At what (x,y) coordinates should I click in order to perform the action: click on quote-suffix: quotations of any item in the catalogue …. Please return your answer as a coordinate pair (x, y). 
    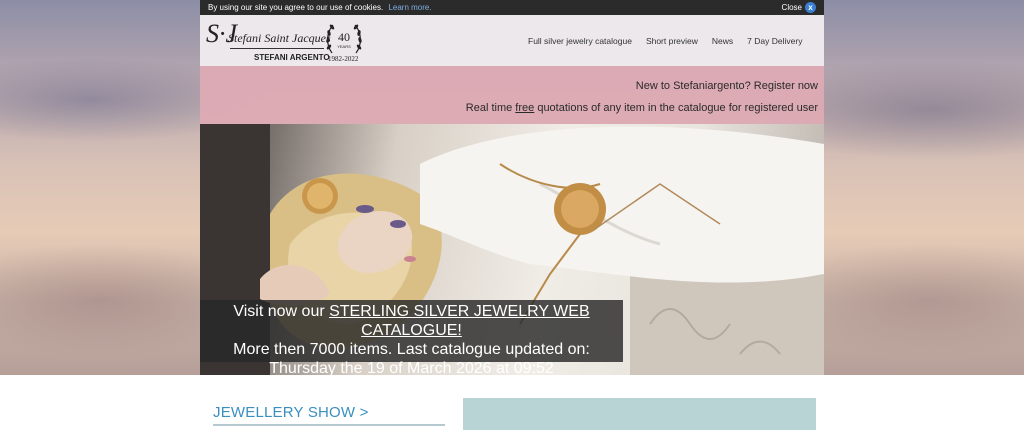
    Looking at the image, I should click on (676, 108).